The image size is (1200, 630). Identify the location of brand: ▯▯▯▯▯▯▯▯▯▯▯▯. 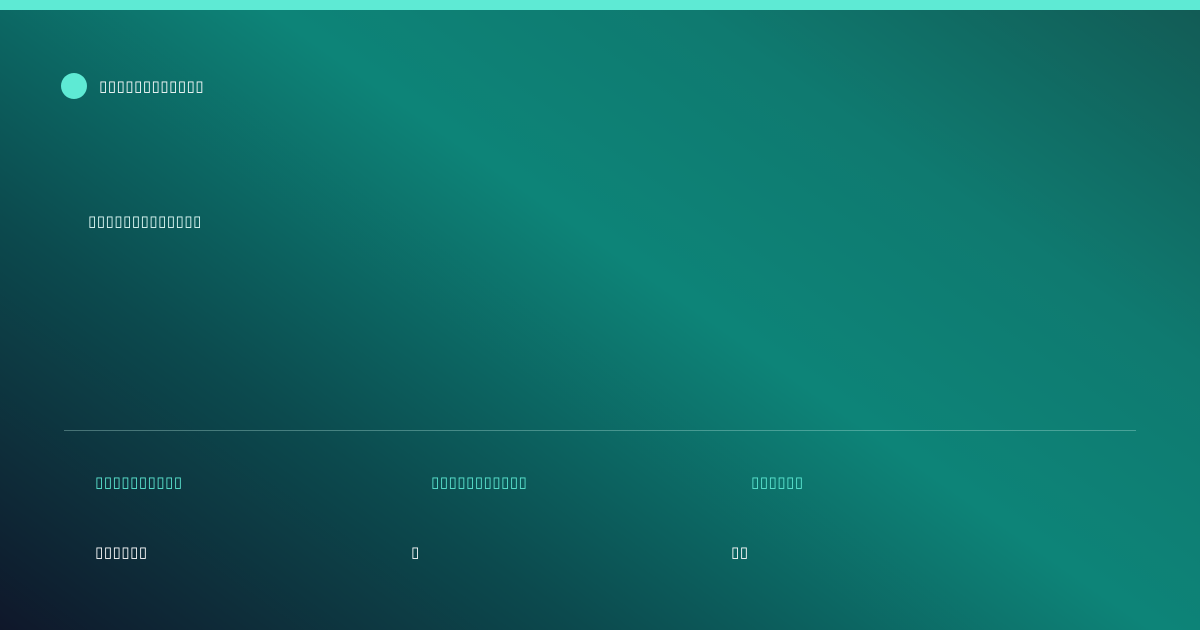
(132, 86).